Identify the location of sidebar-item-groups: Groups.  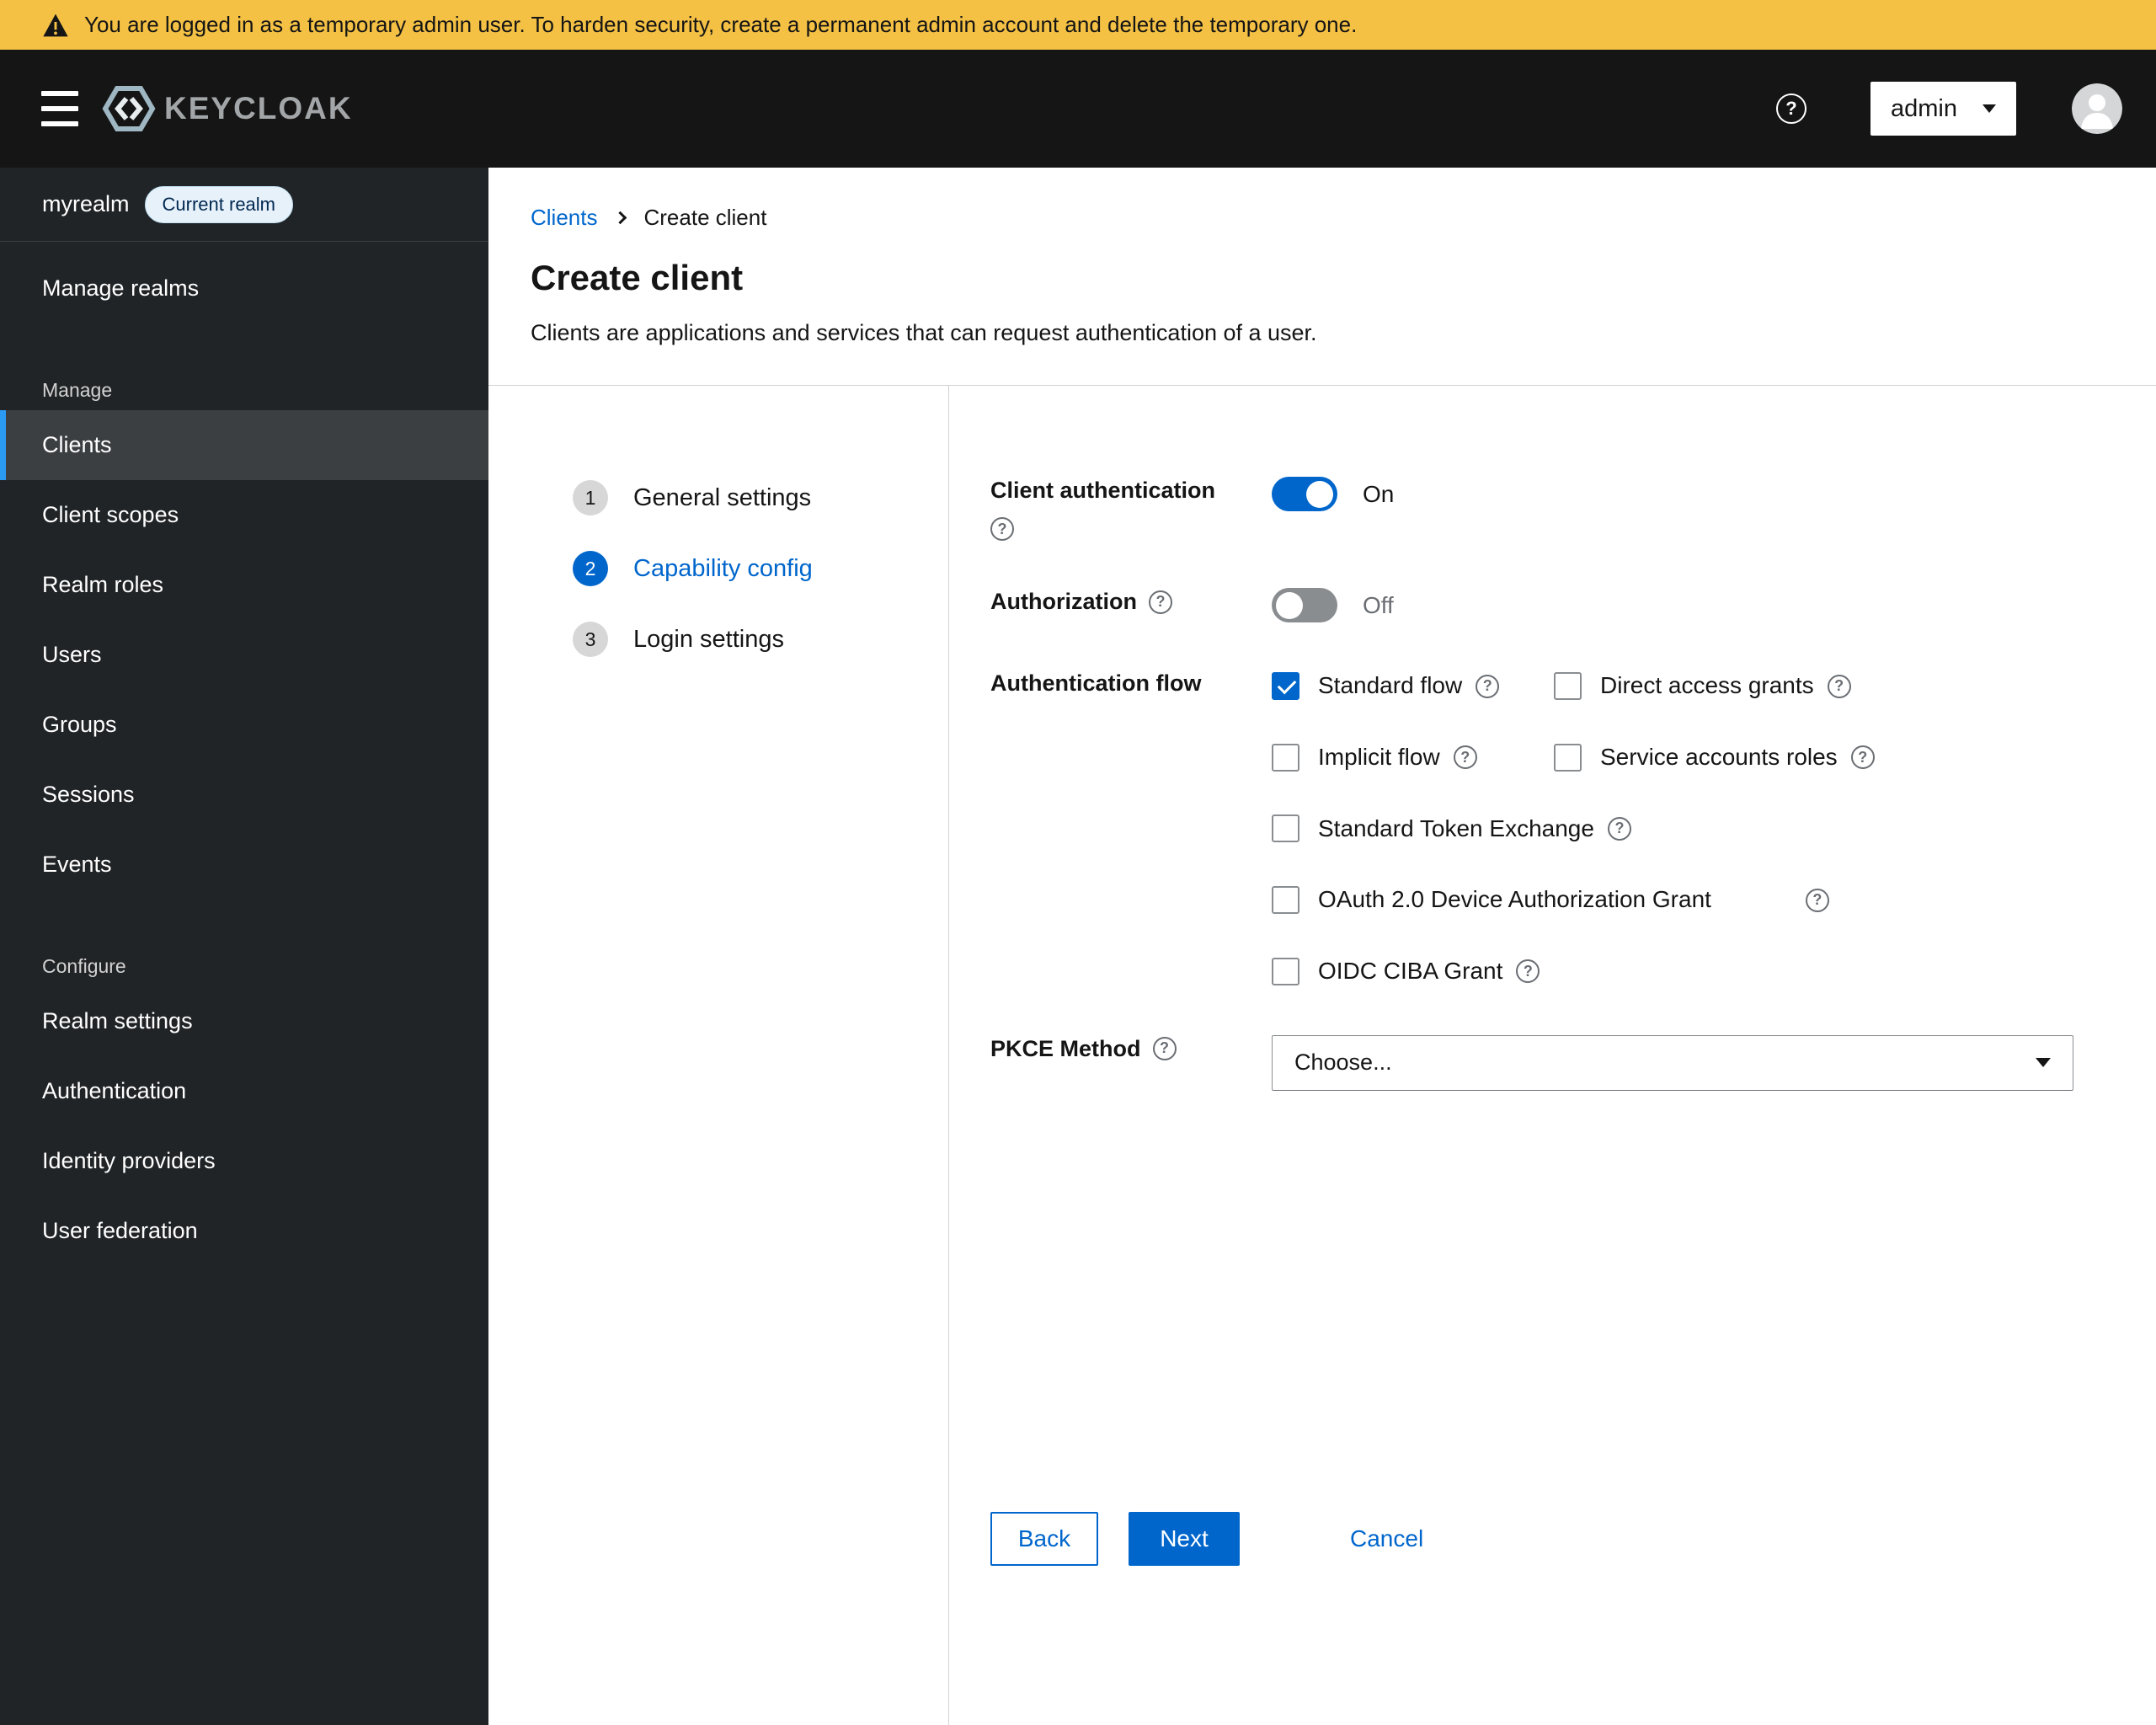
(244, 725).